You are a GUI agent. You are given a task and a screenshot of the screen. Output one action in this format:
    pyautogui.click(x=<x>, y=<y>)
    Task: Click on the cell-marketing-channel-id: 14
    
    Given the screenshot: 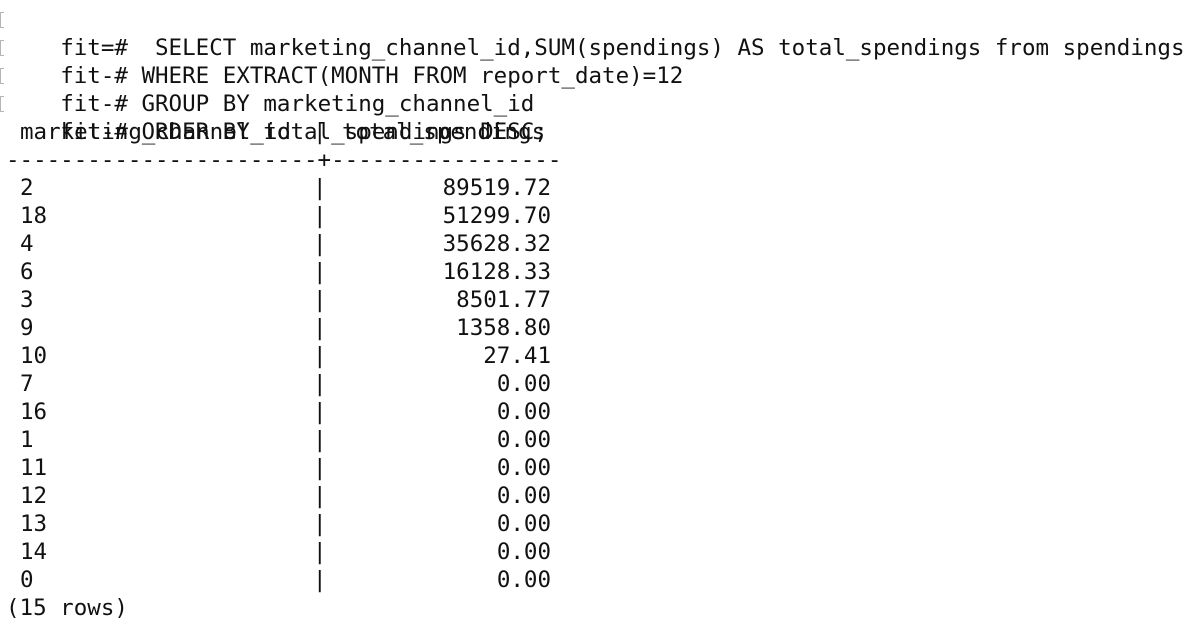 What is the action you would take?
    pyautogui.click(x=34, y=552)
    